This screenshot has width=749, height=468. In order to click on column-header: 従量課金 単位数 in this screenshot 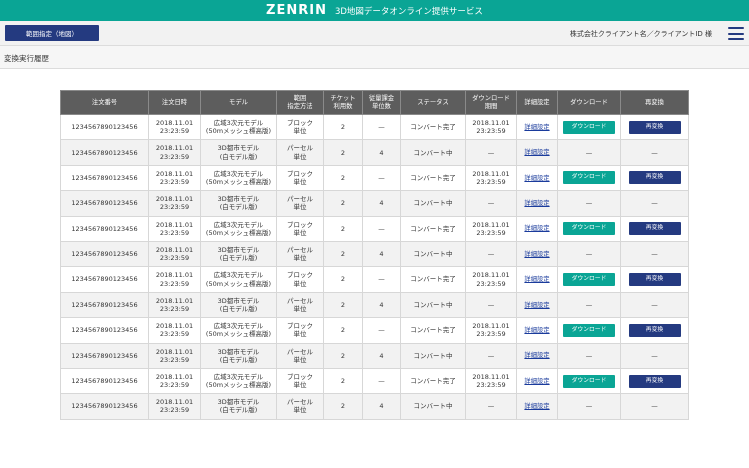, I will do `click(381, 102)`.